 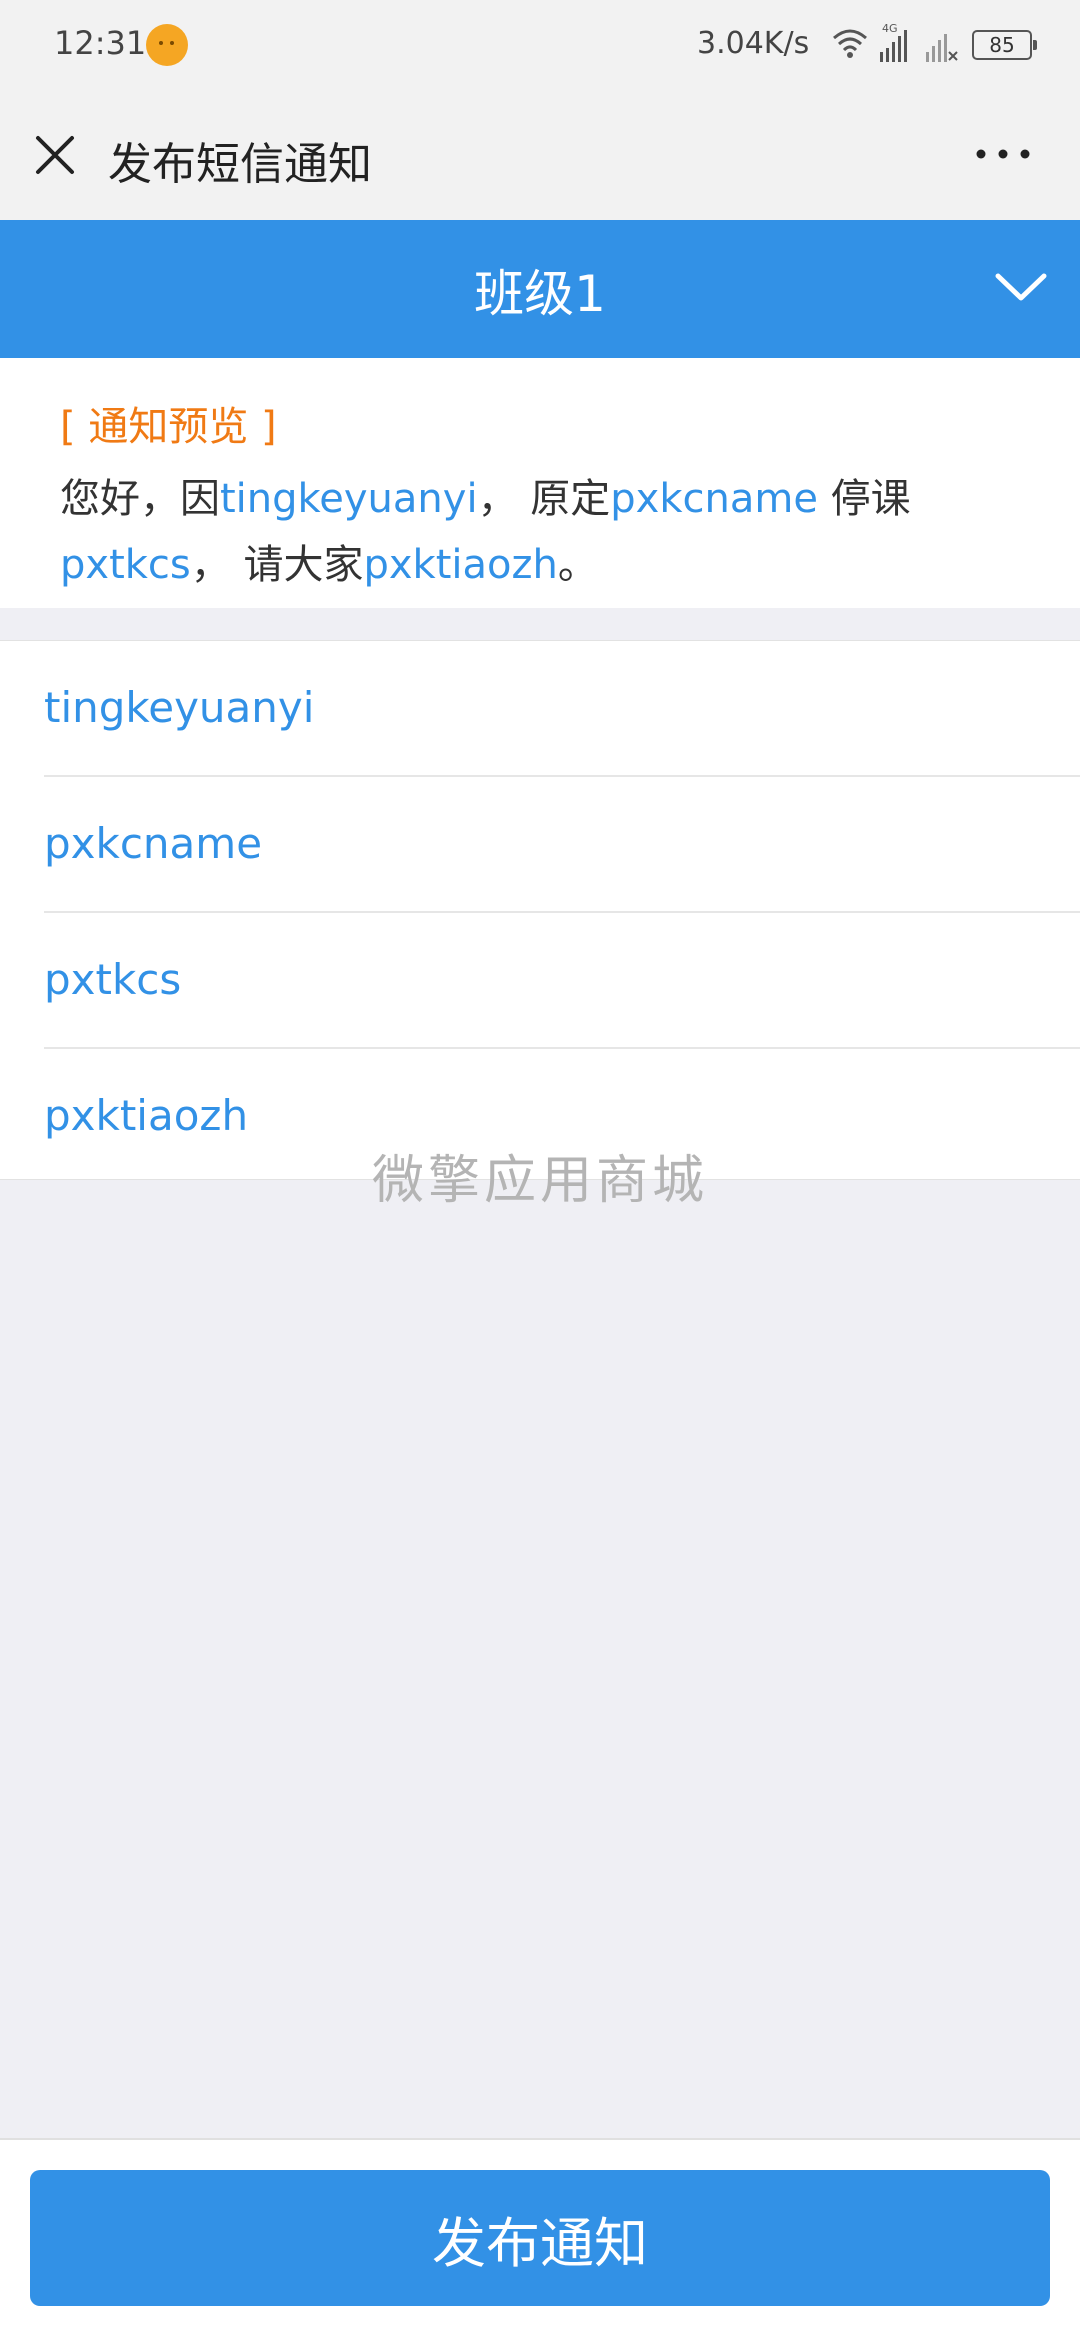 I want to click on class-selector: 班级1, so click(x=540, y=289).